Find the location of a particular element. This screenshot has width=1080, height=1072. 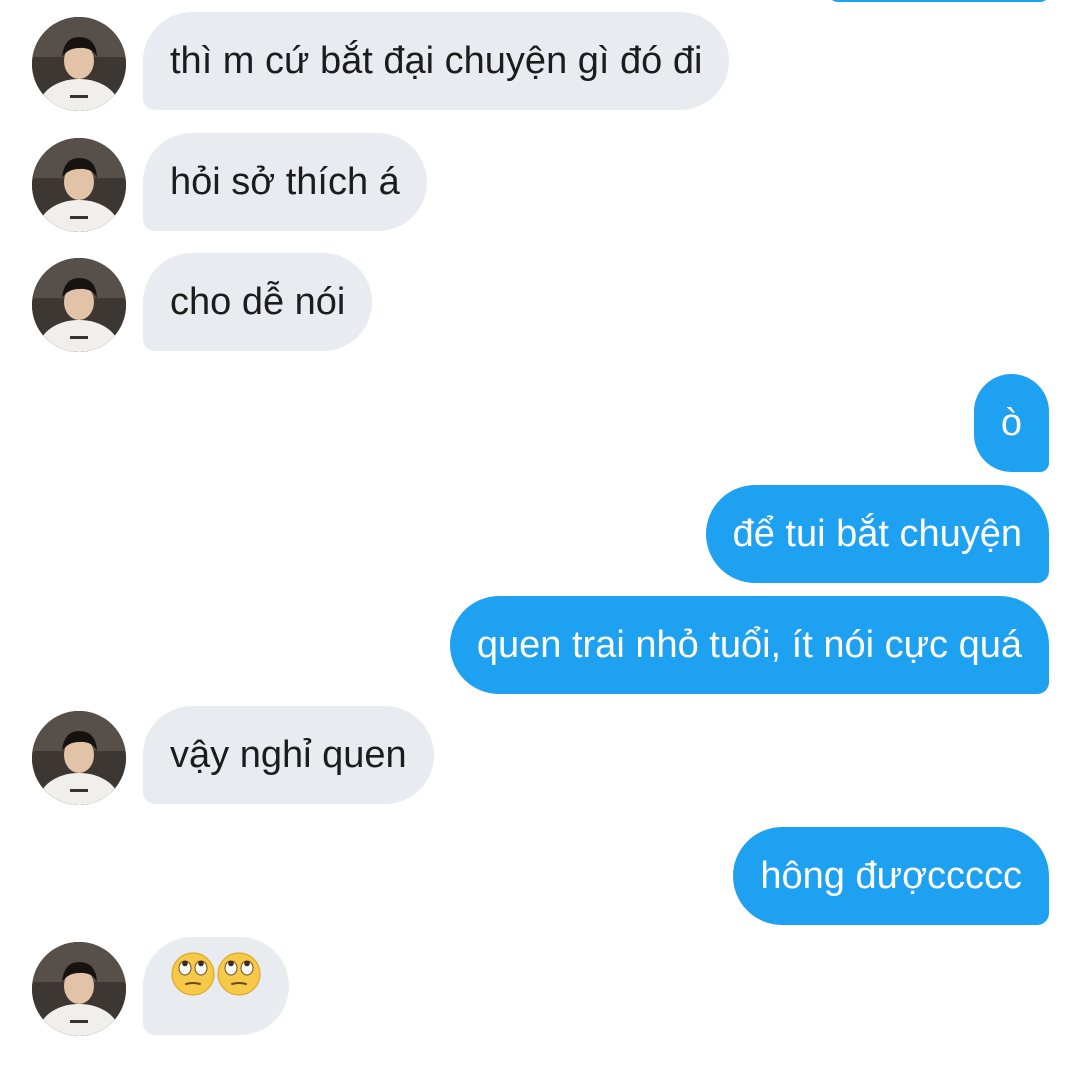

message-text: thì m cứ bắt đại chuyện gì đó đi is located at coordinates (436, 61).